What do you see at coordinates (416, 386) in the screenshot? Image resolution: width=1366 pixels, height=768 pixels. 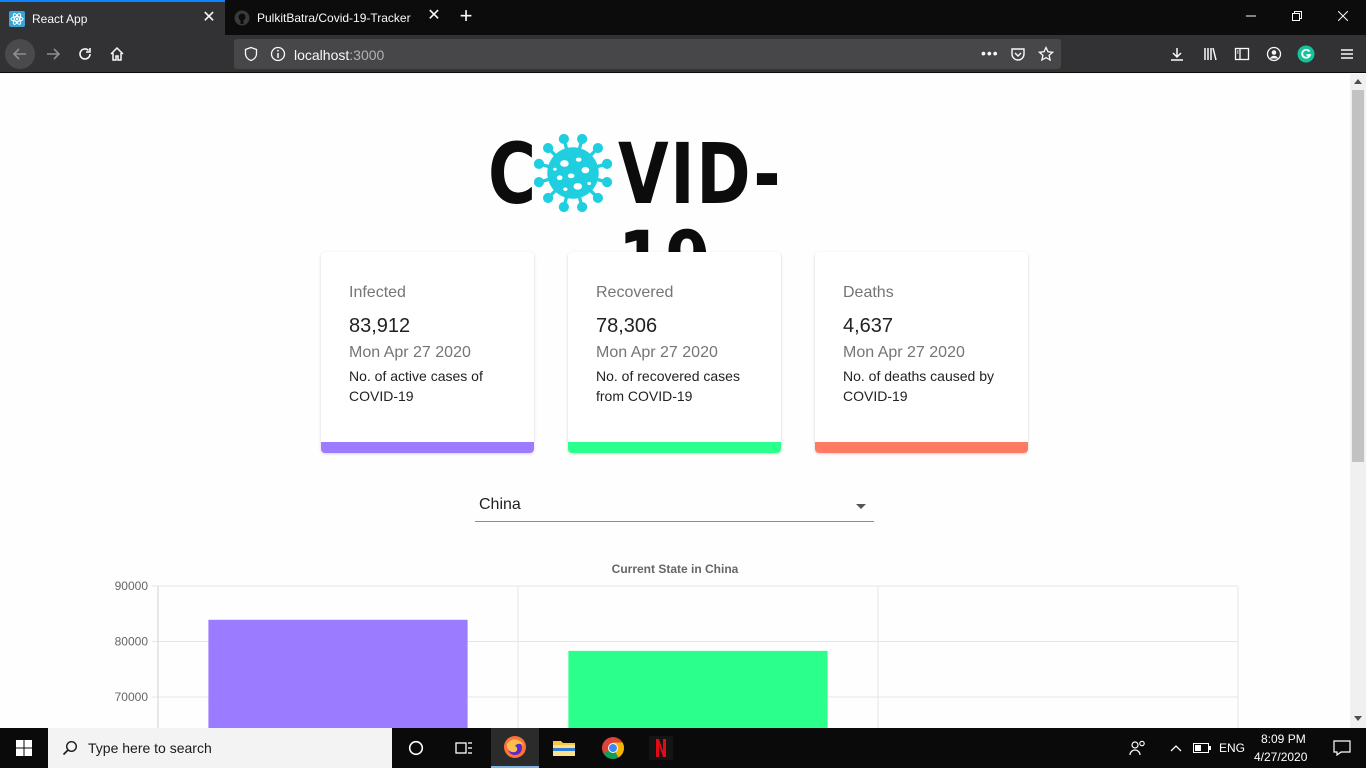 I see `card-description: No. of active cases of COVID-19` at bounding box center [416, 386].